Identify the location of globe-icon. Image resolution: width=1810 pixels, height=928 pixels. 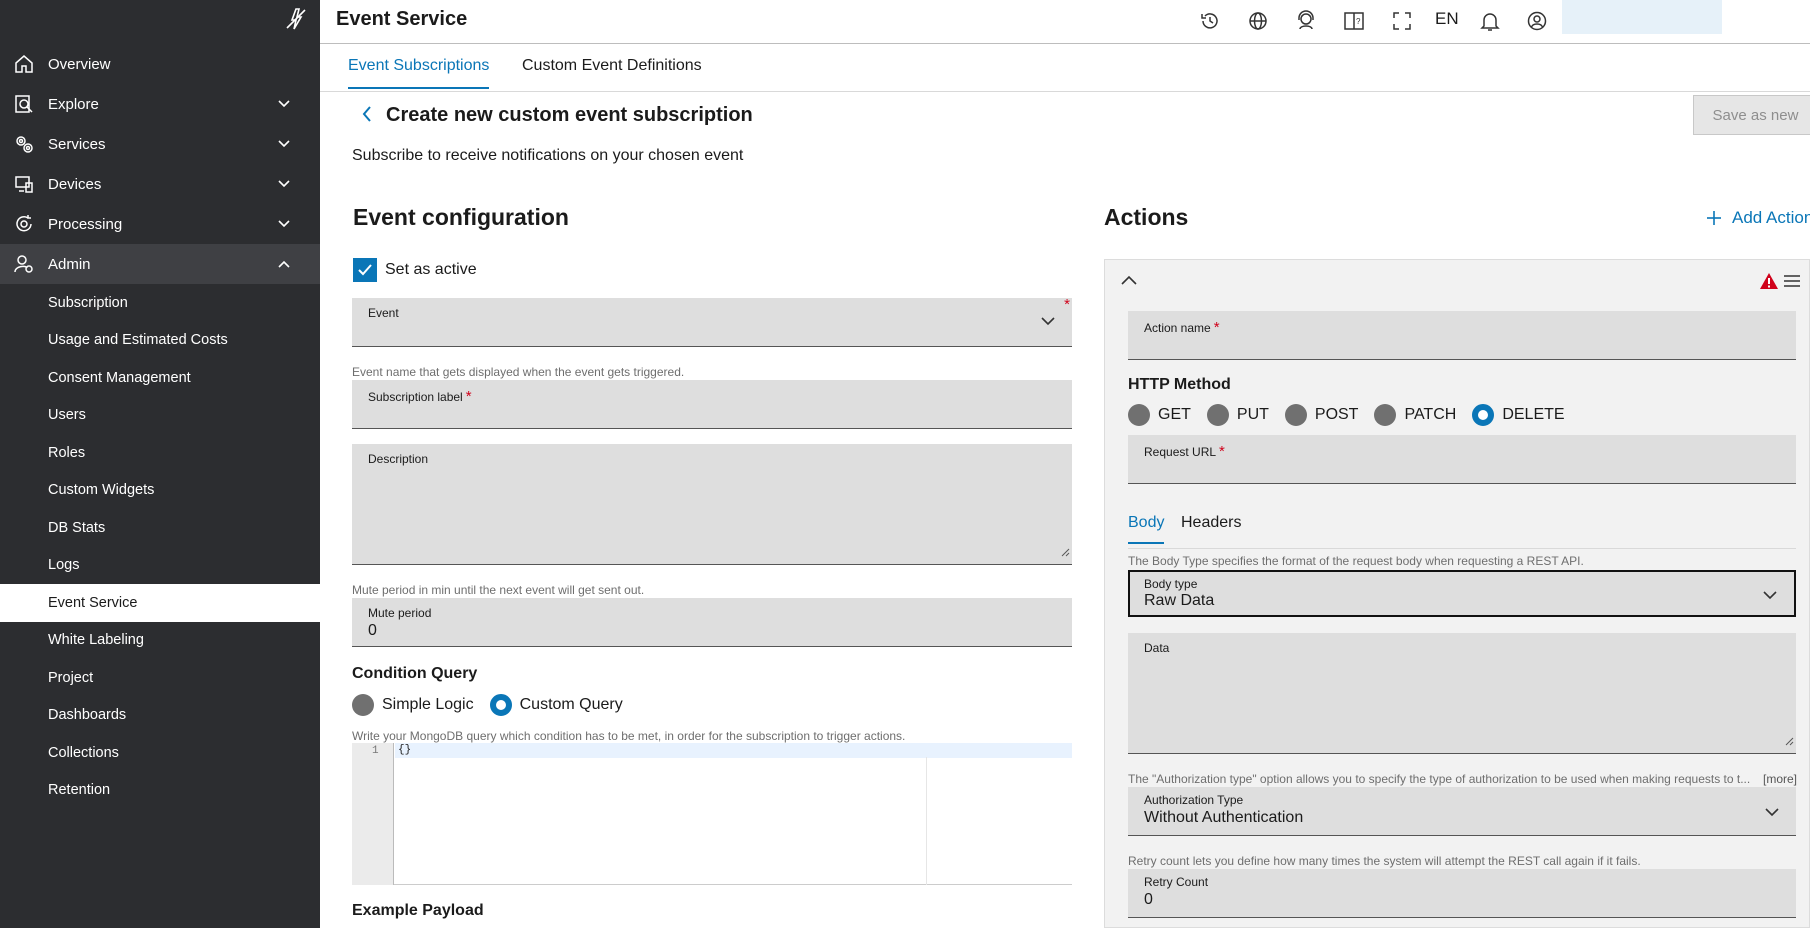
(1258, 21).